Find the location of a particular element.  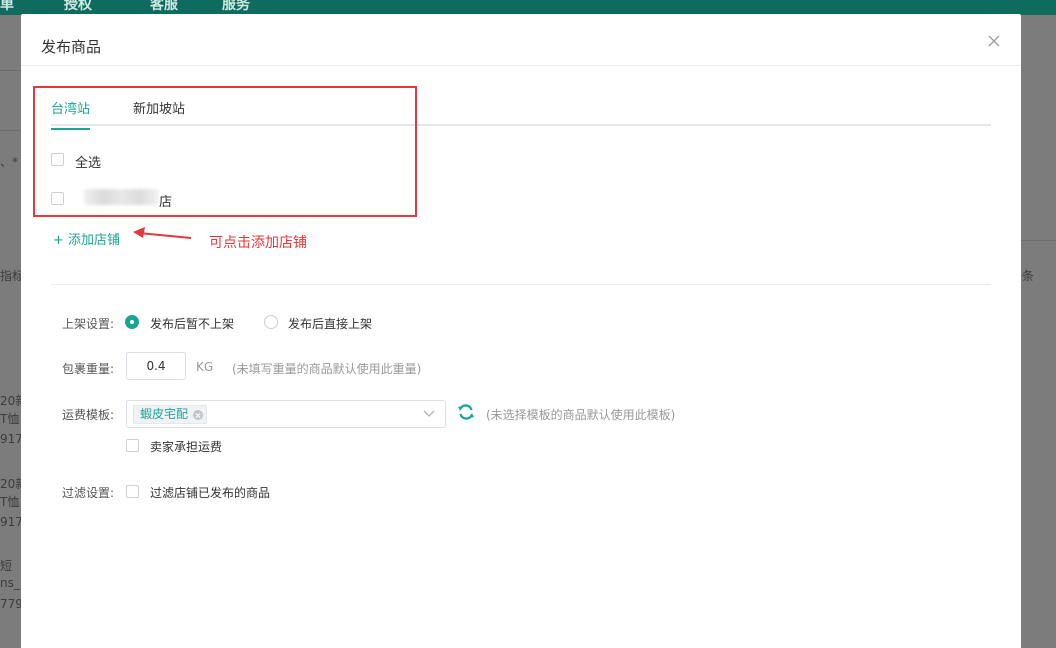

store-name-suffix: 店 is located at coordinates (166, 202).